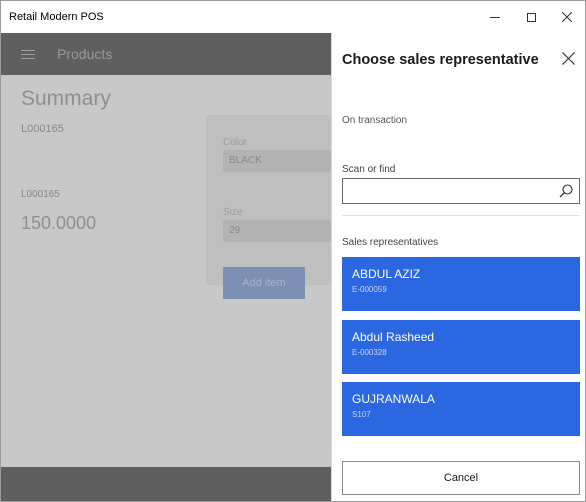 The width and height of the screenshot is (586, 502). What do you see at coordinates (440, 60) in the screenshot?
I see `panel-title: Choose sales representative` at bounding box center [440, 60].